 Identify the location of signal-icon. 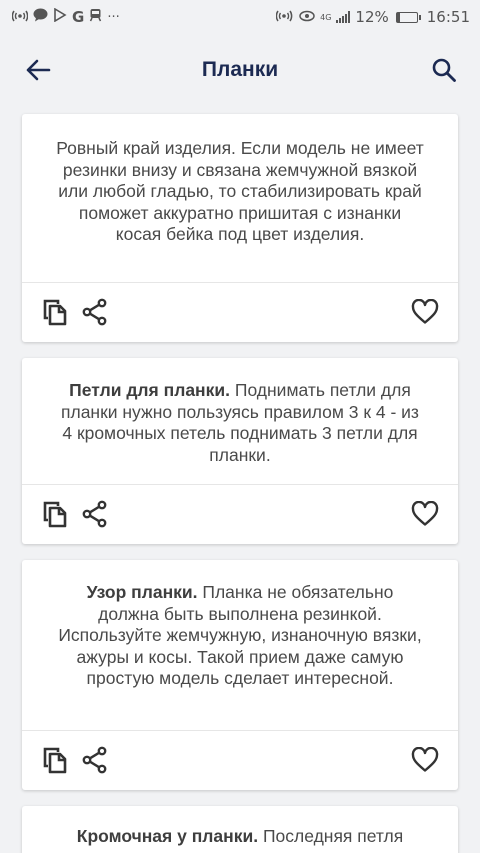
(343, 17).